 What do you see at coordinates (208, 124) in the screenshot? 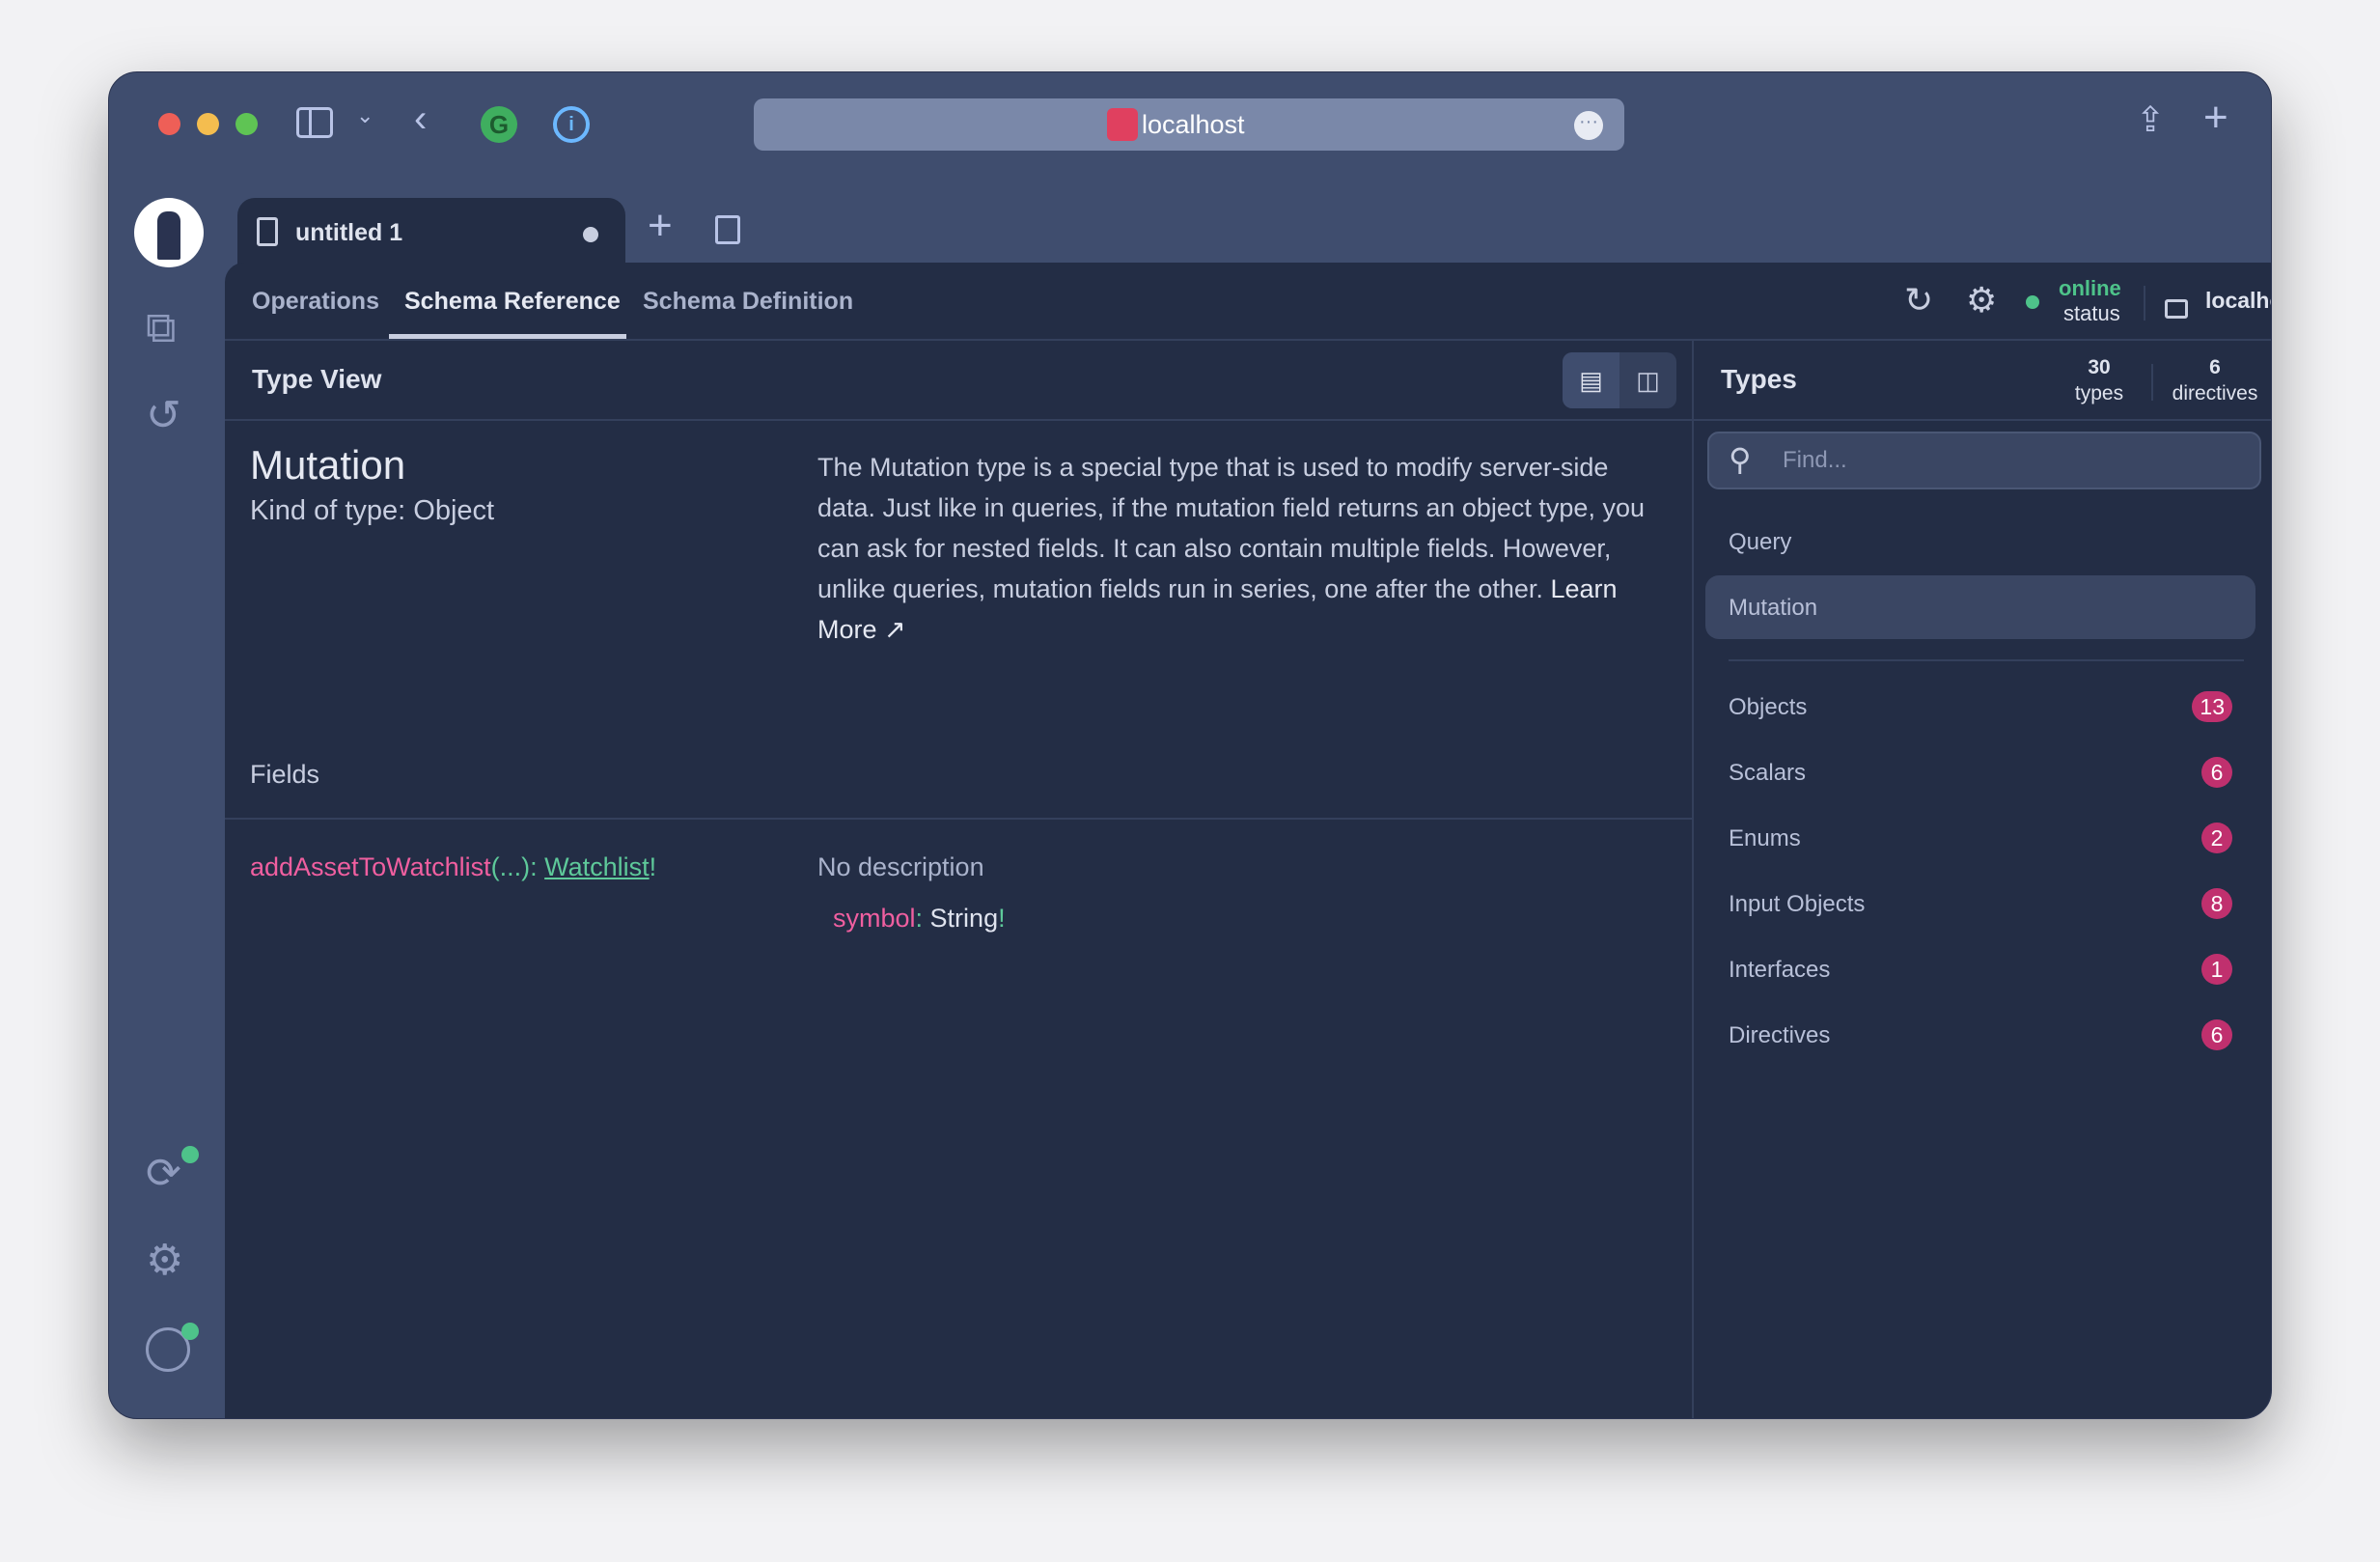
I see `minimize-window-button` at bounding box center [208, 124].